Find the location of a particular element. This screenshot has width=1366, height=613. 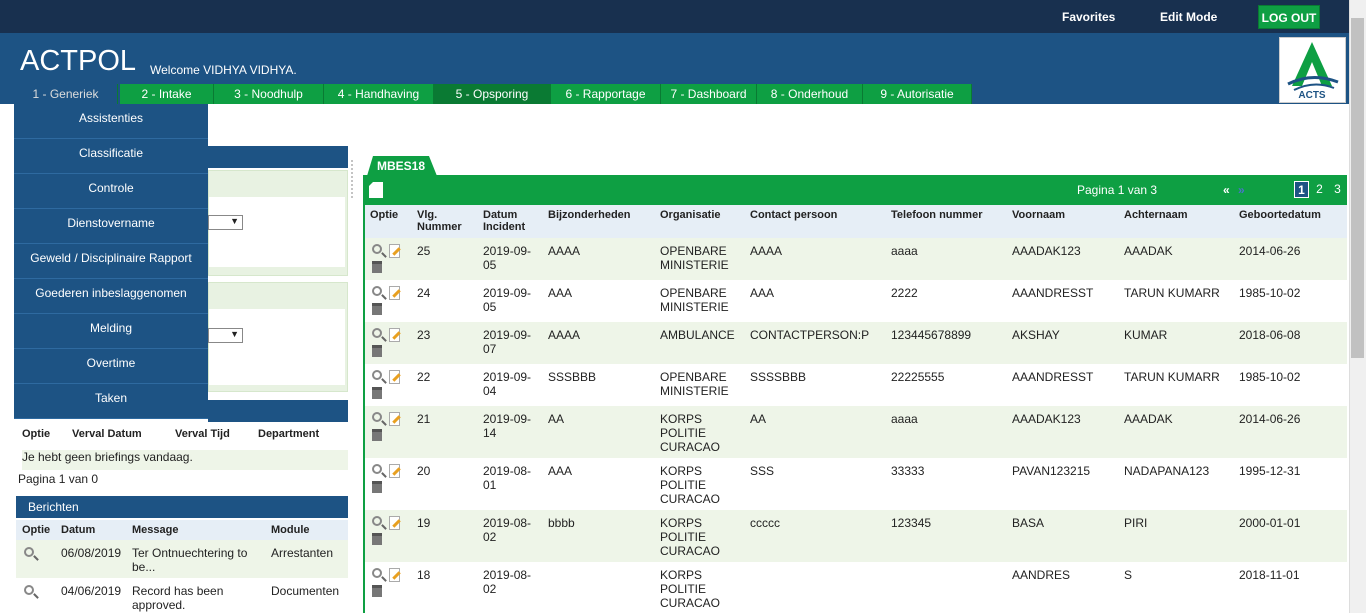

tab-autorisatie: 9 - Autorisatie is located at coordinates (917, 94).